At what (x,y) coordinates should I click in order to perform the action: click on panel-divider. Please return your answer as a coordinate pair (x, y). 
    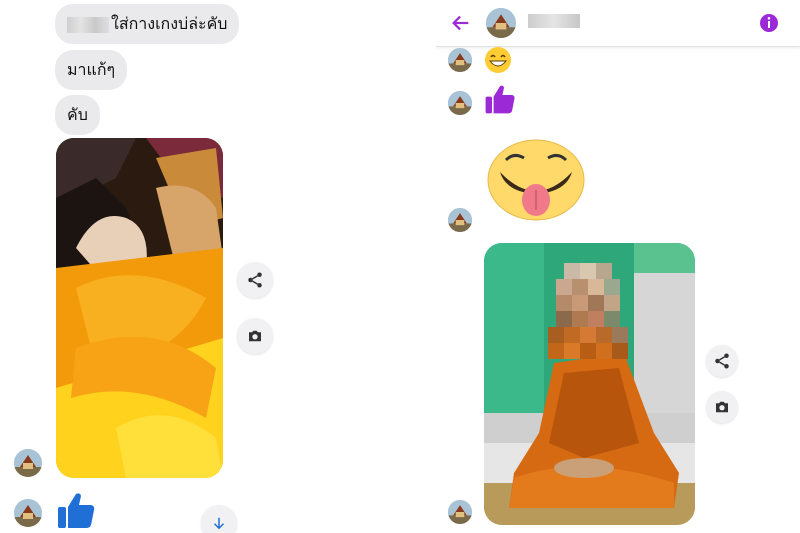
    Looking at the image, I should click on (418, 266).